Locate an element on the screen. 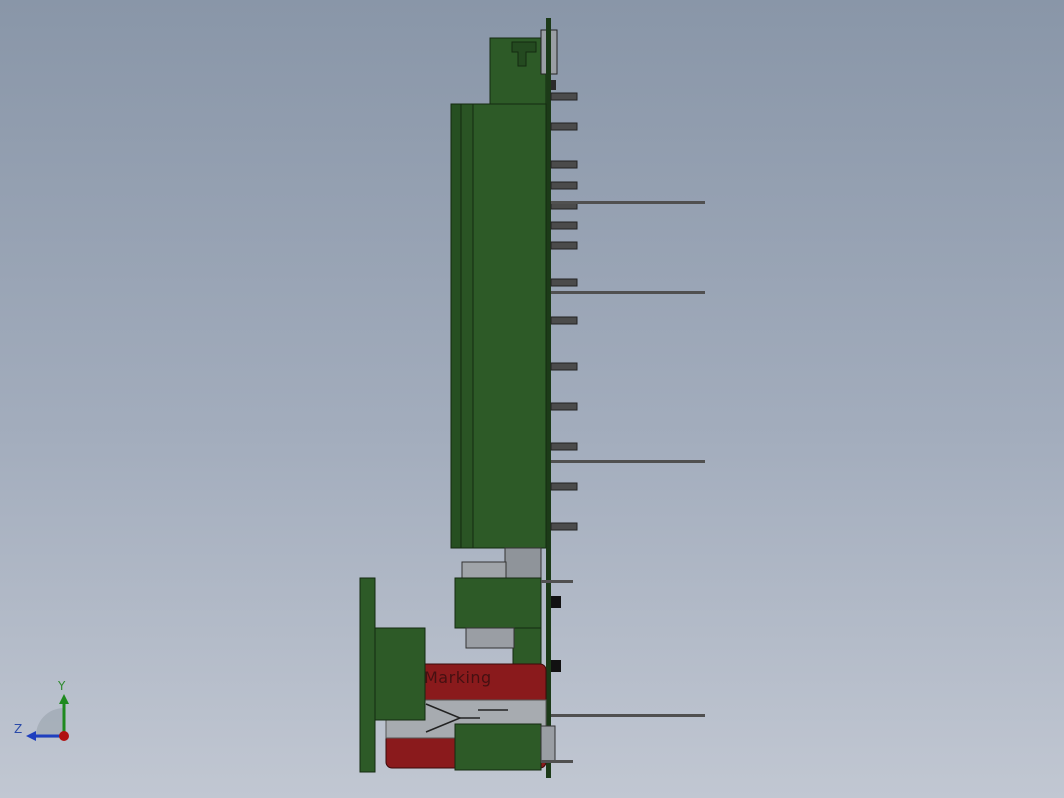 This screenshot has height=798, width=1064. component-marking-text: Marking is located at coordinates (458, 677).